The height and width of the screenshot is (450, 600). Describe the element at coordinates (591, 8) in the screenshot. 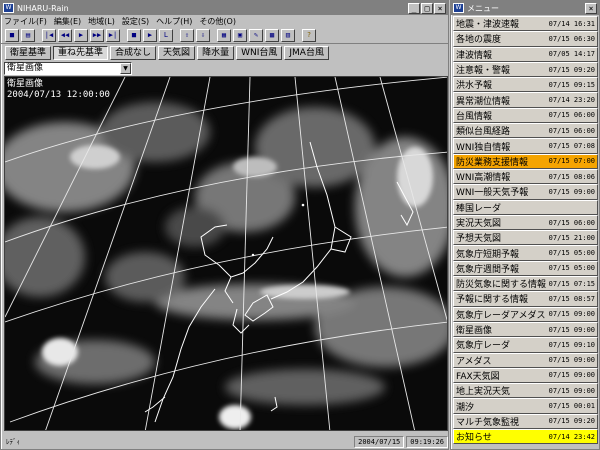

I see `menu-close-button: ×` at that location.